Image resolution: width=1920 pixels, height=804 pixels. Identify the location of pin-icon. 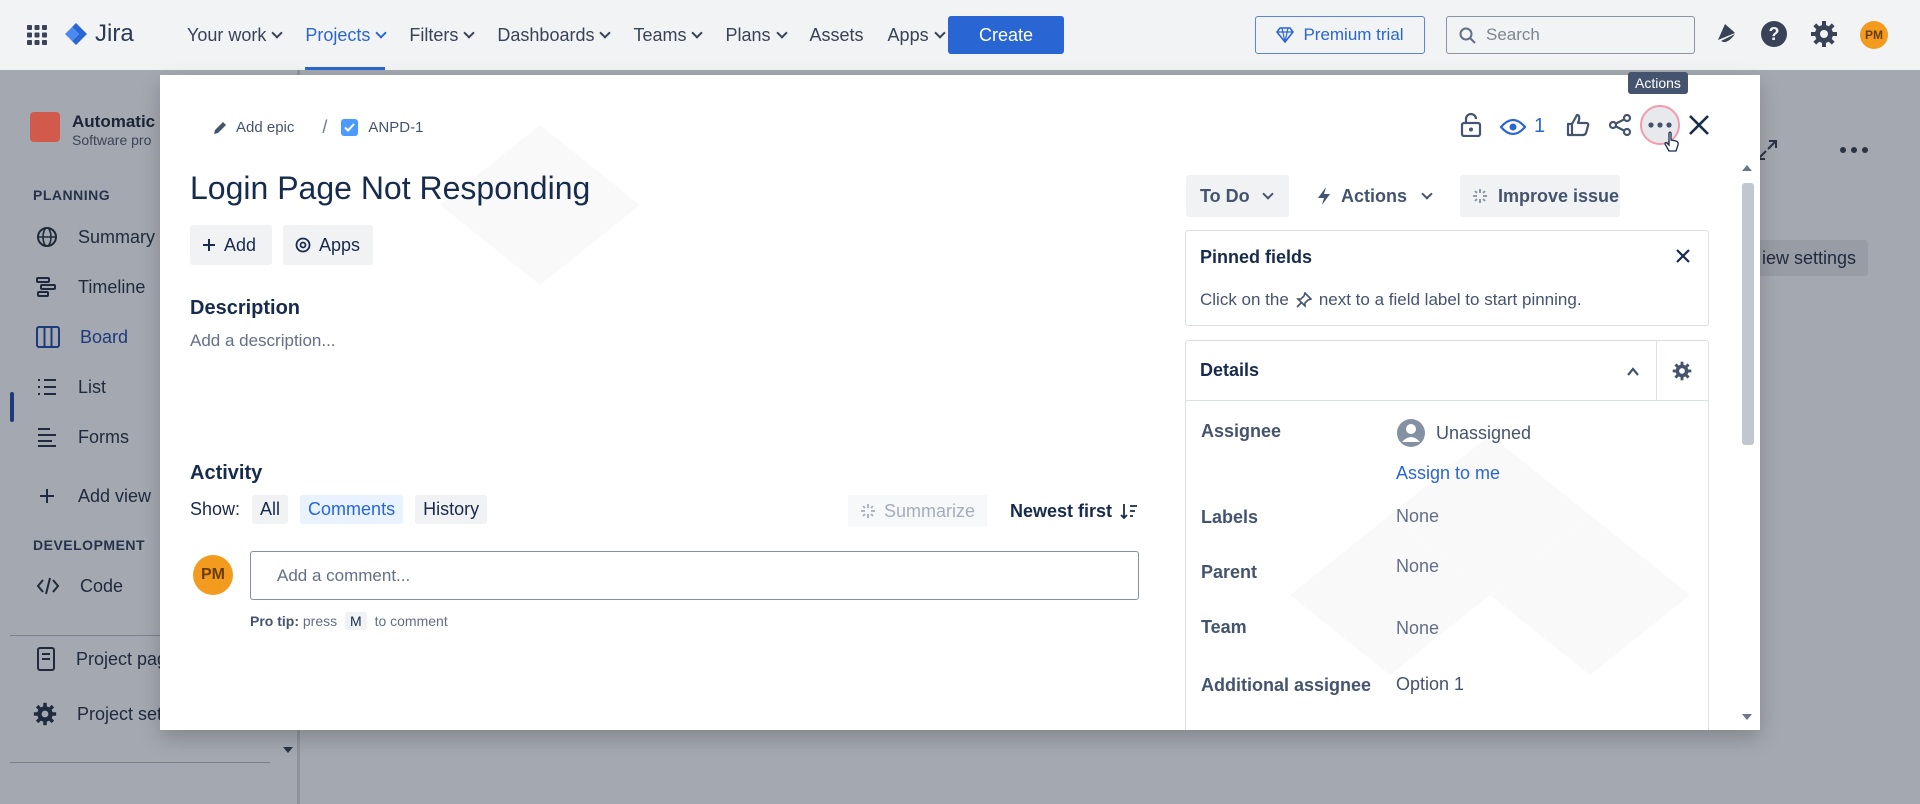
(1303, 300).